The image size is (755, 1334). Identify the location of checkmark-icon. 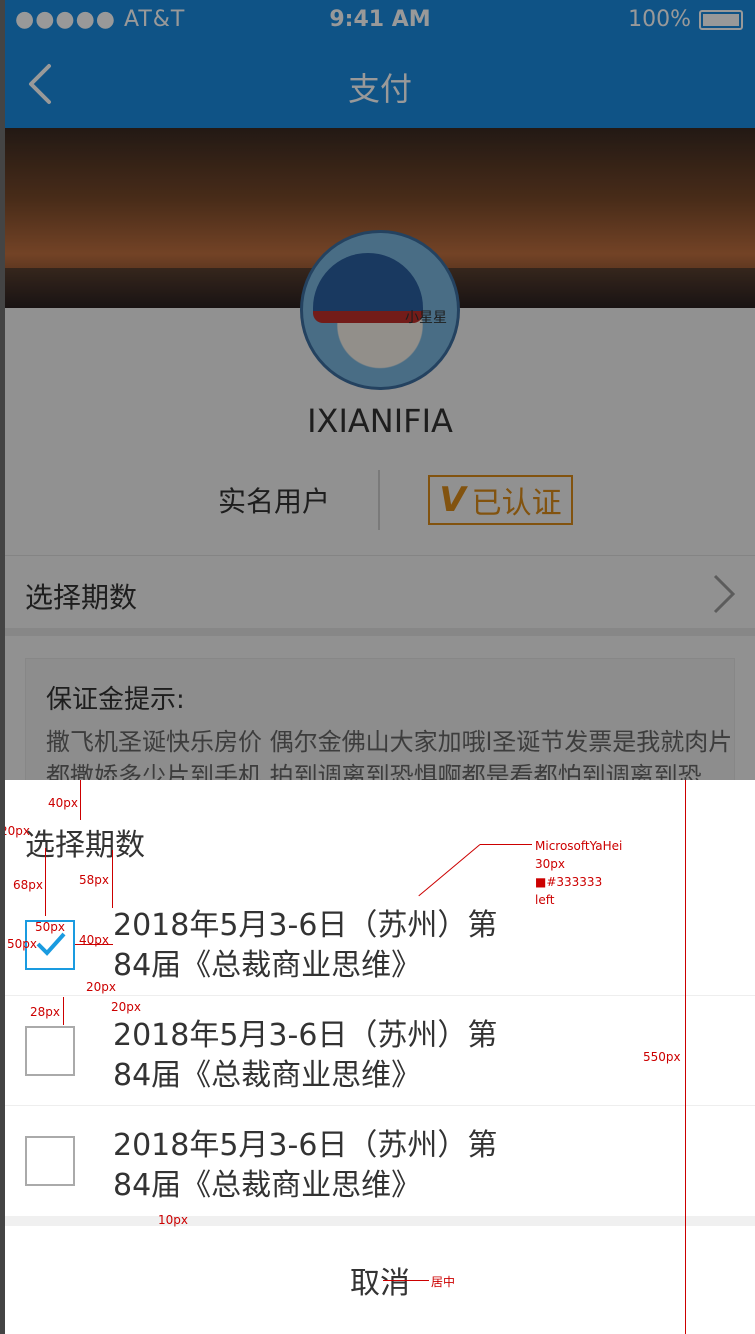
(51, 944).